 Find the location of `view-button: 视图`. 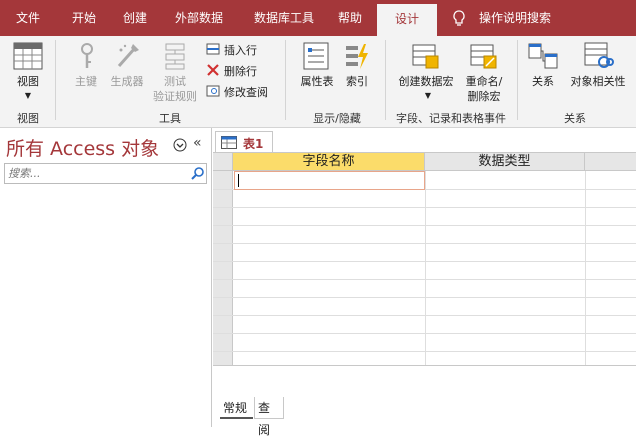

view-button: 视图 is located at coordinates (28, 81).